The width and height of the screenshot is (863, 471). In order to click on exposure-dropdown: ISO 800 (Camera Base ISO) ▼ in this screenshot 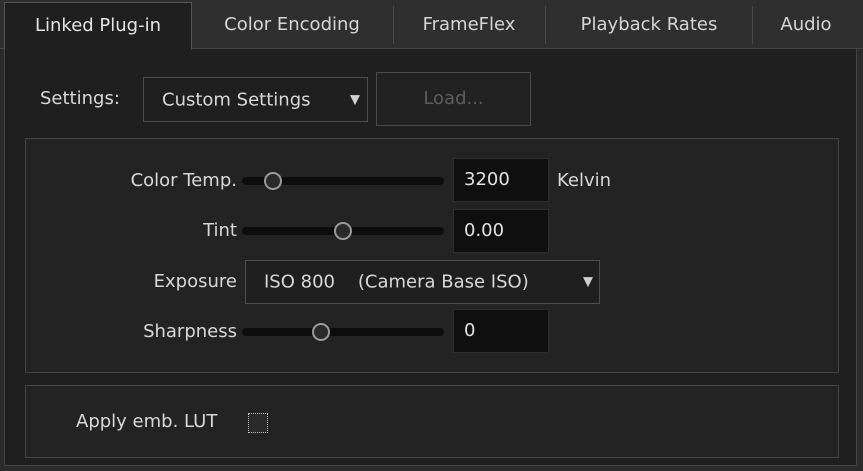, I will do `click(422, 282)`.